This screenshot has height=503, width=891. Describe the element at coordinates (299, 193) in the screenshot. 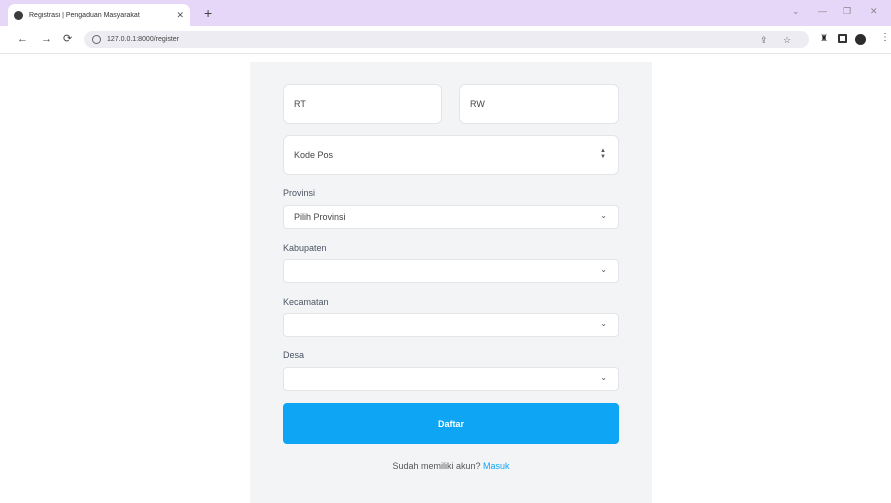

I see `provinsi-label: Provinsi` at that location.